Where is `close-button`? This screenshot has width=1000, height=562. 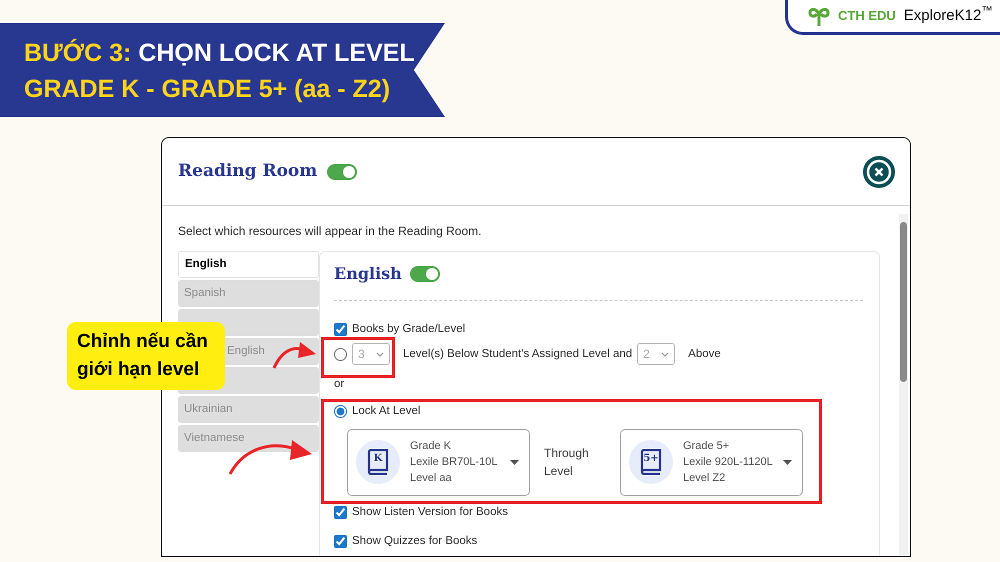 close-button is located at coordinates (879, 172).